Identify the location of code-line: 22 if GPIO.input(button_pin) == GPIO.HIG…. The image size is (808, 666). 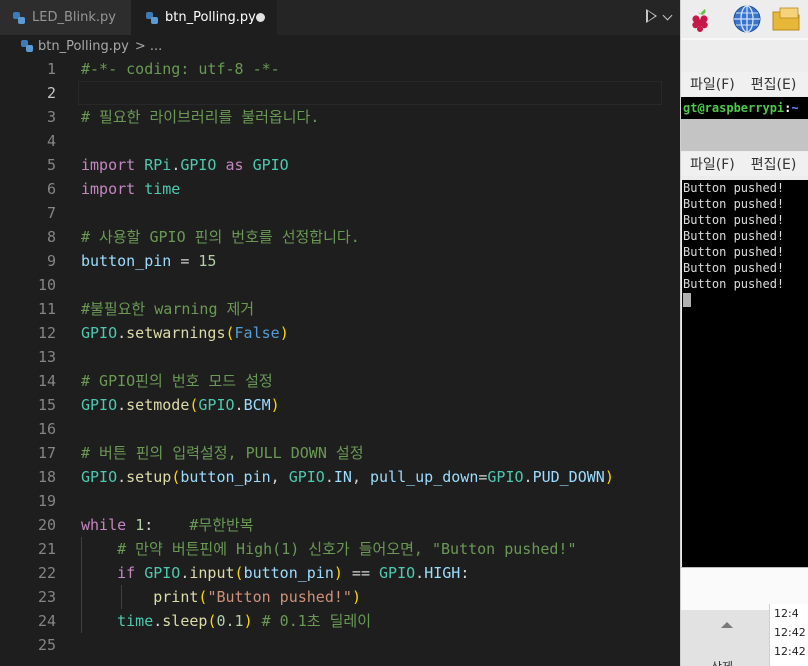
(340, 573).